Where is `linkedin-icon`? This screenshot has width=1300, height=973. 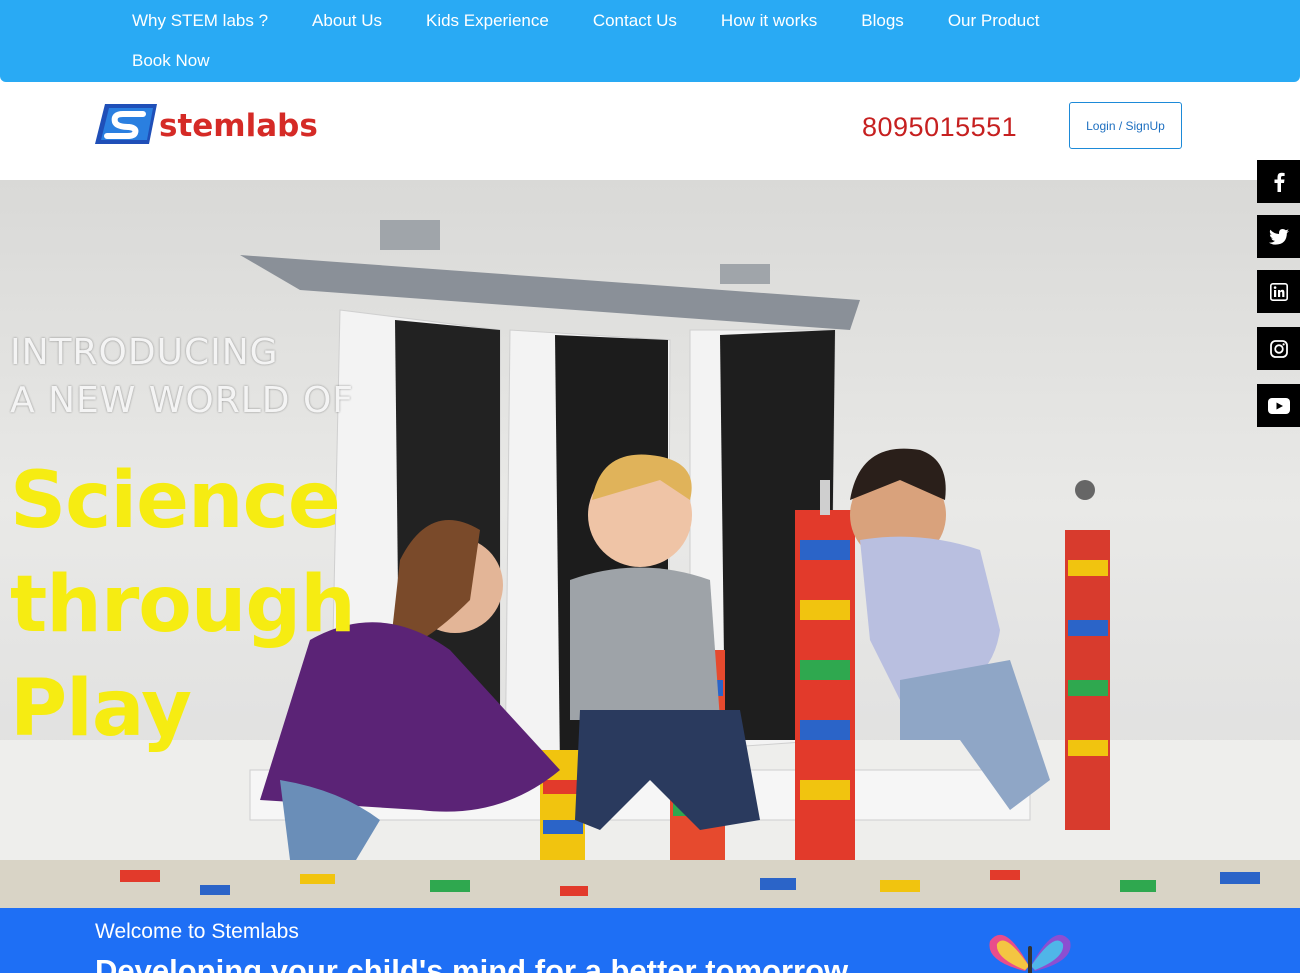 linkedin-icon is located at coordinates (1278, 291).